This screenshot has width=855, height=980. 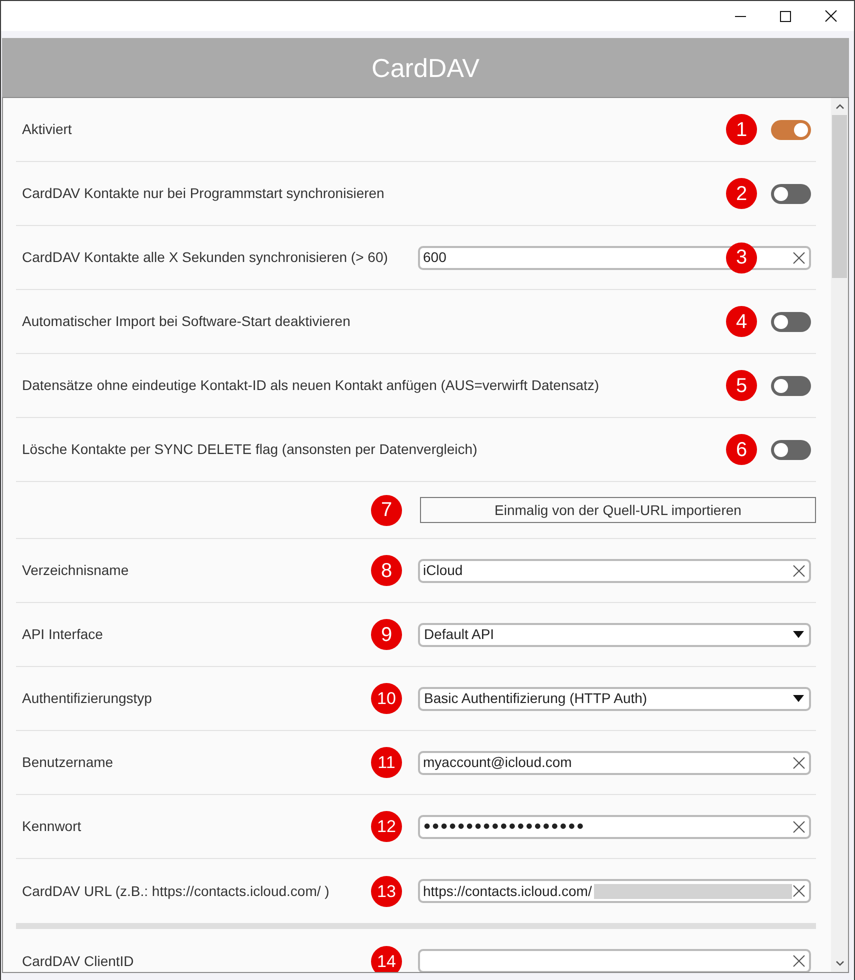 I want to click on callout-number: 9, so click(x=386, y=634).